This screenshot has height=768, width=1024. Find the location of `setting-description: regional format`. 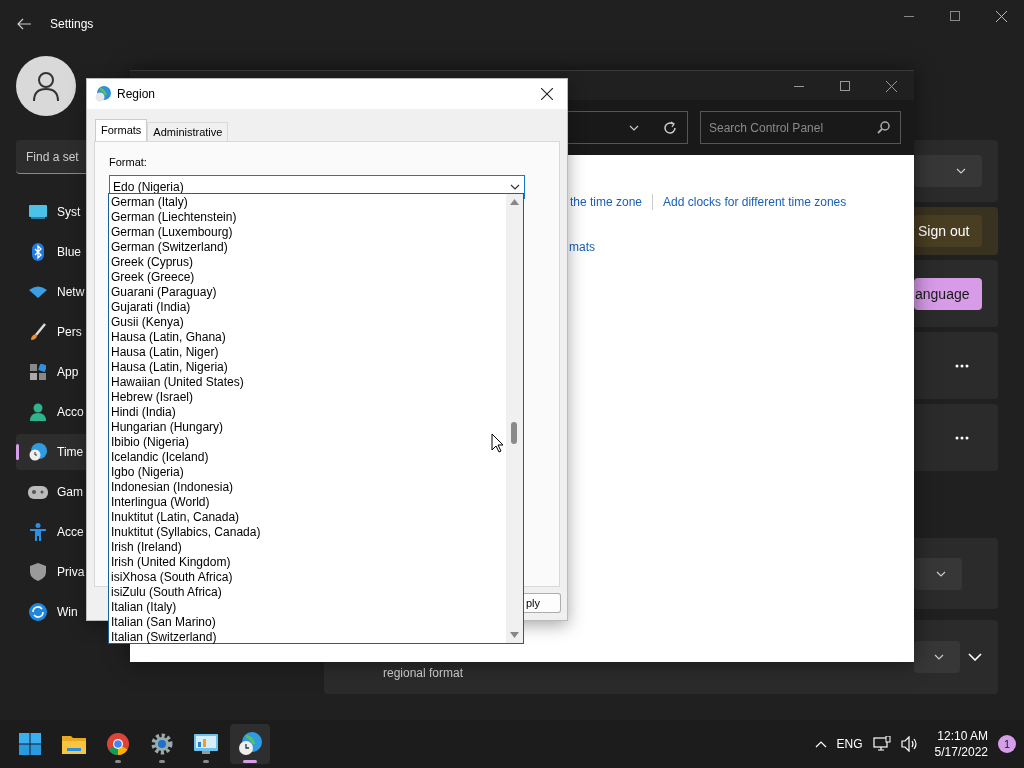

setting-description: regional format is located at coordinates (423, 673).